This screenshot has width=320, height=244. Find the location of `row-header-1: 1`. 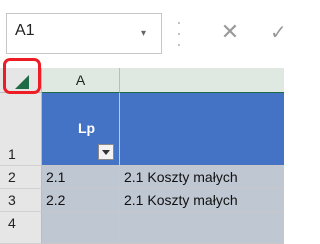

row-header-1: 1 is located at coordinates (21, 129).